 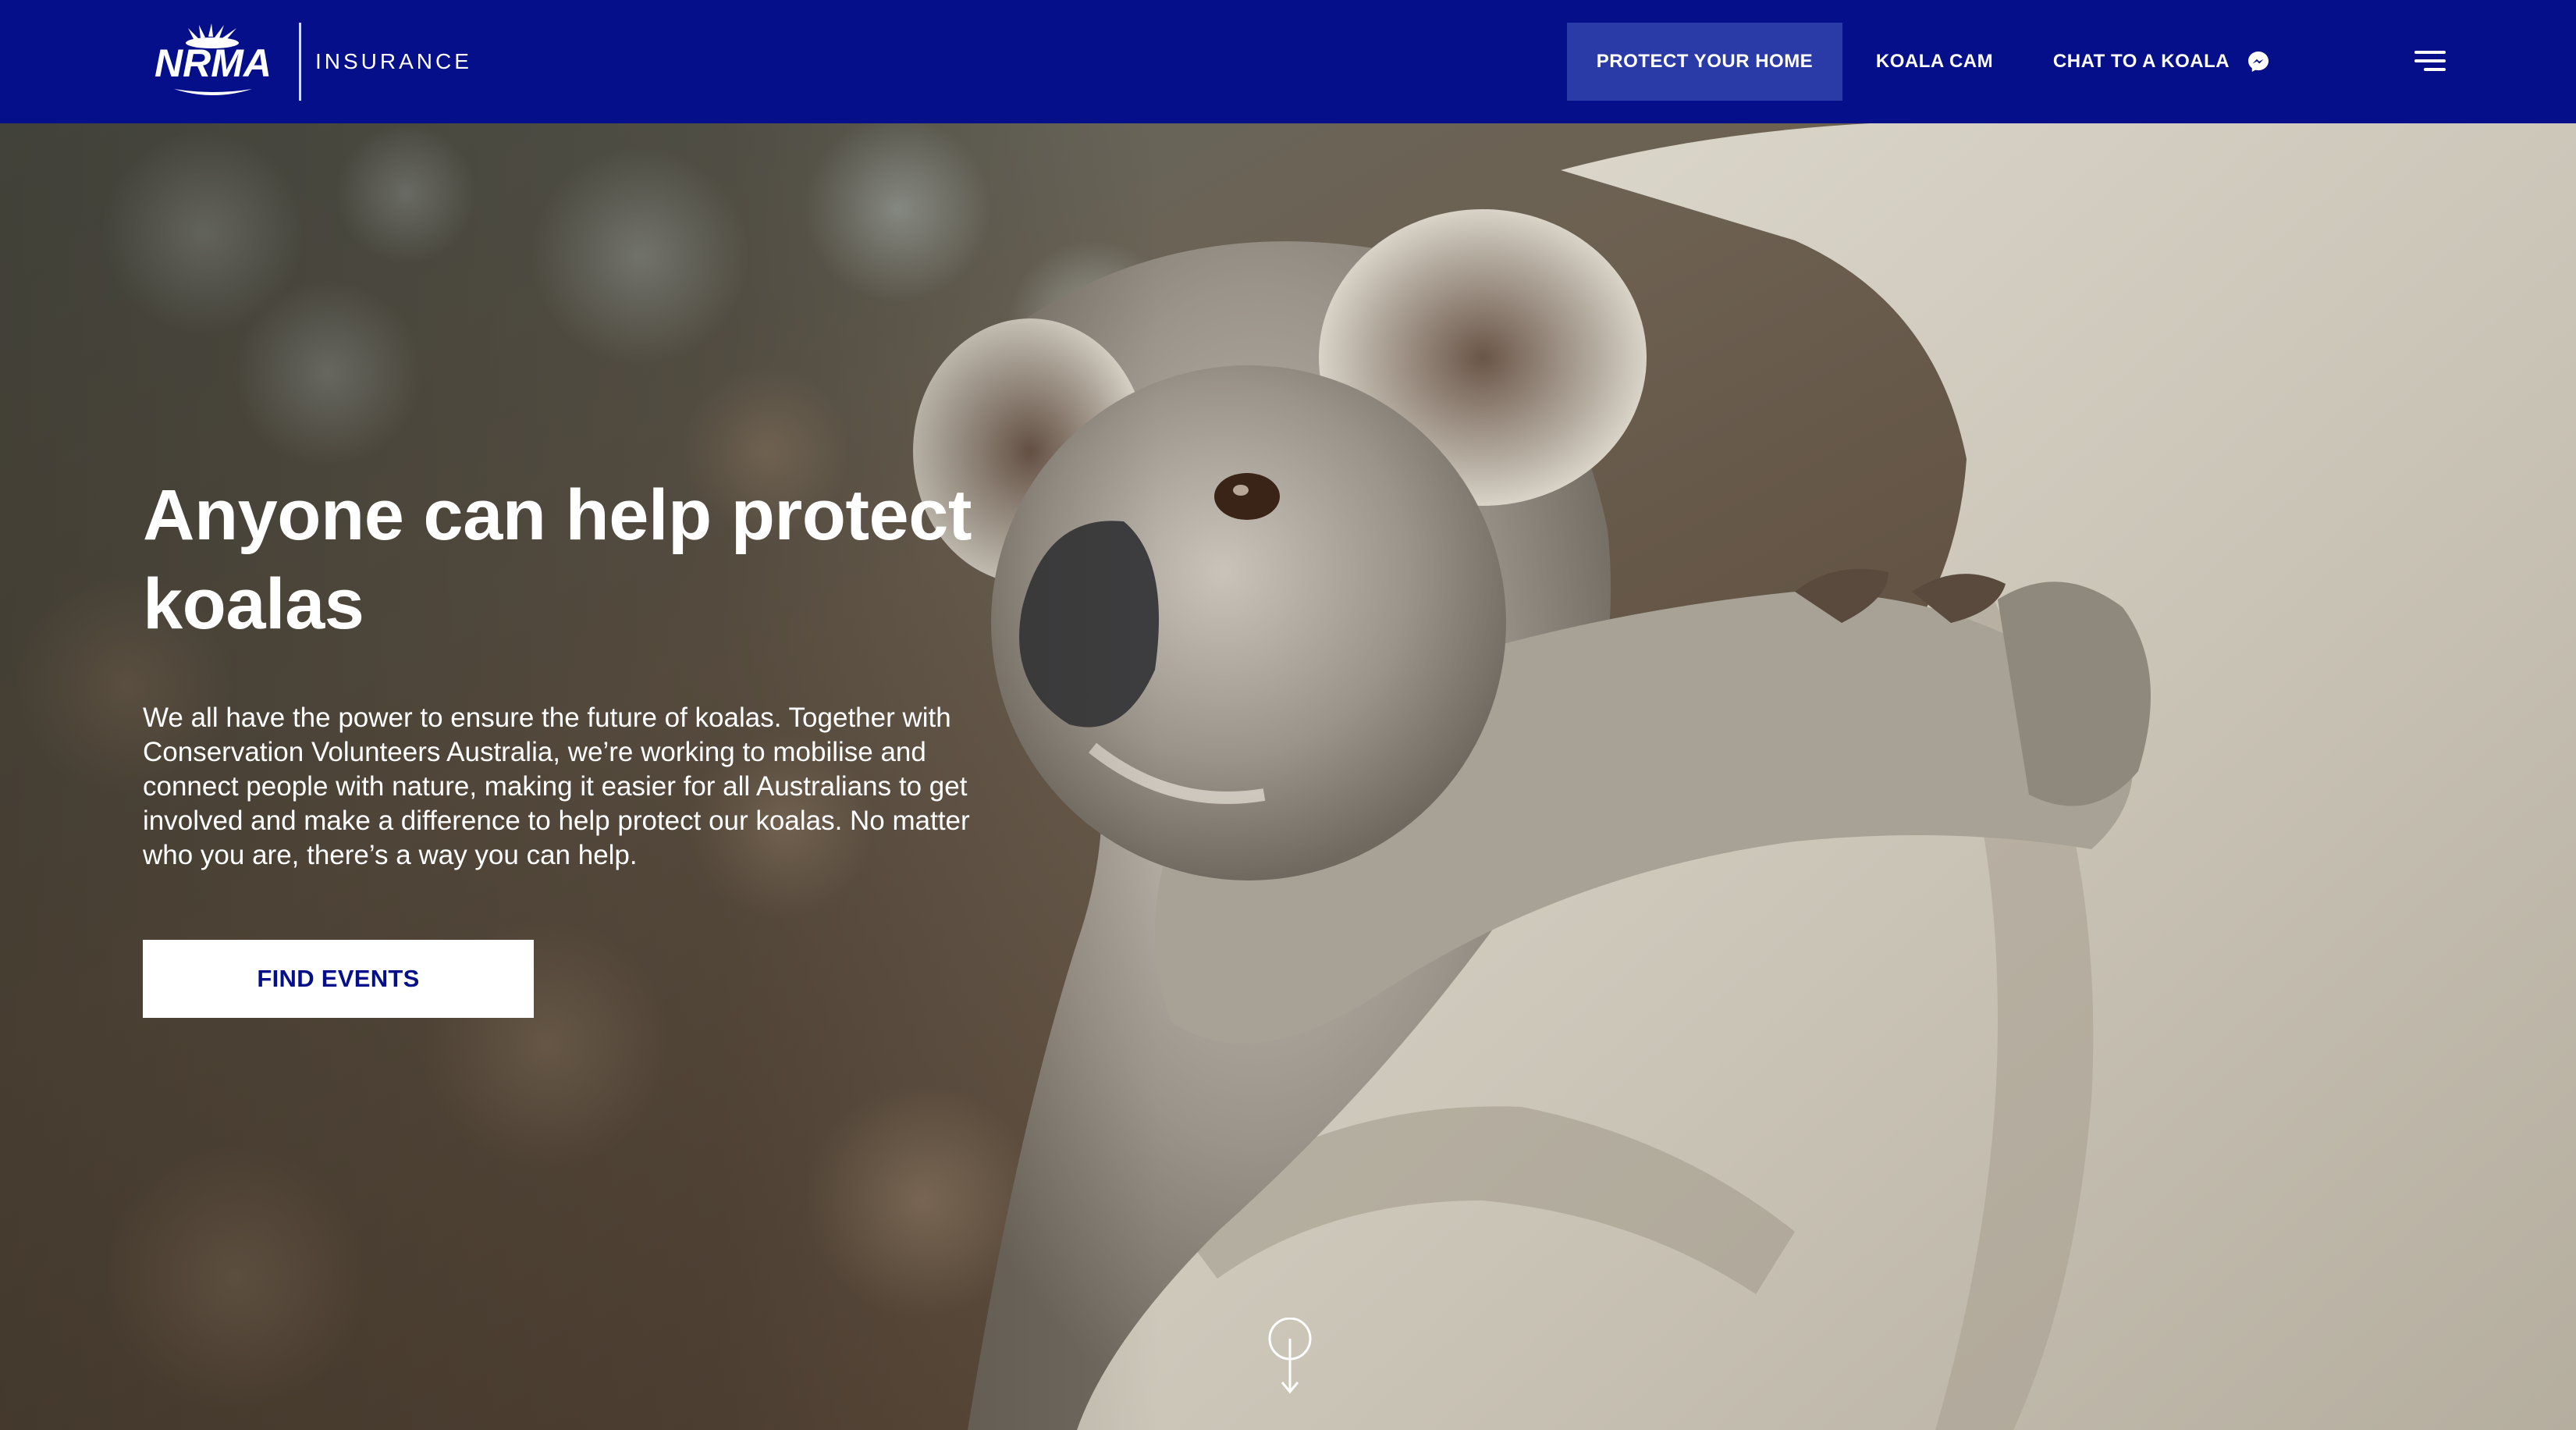 I want to click on nav-protect-your-home: PROTECT YOUR HOME, so click(x=1705, y=62).